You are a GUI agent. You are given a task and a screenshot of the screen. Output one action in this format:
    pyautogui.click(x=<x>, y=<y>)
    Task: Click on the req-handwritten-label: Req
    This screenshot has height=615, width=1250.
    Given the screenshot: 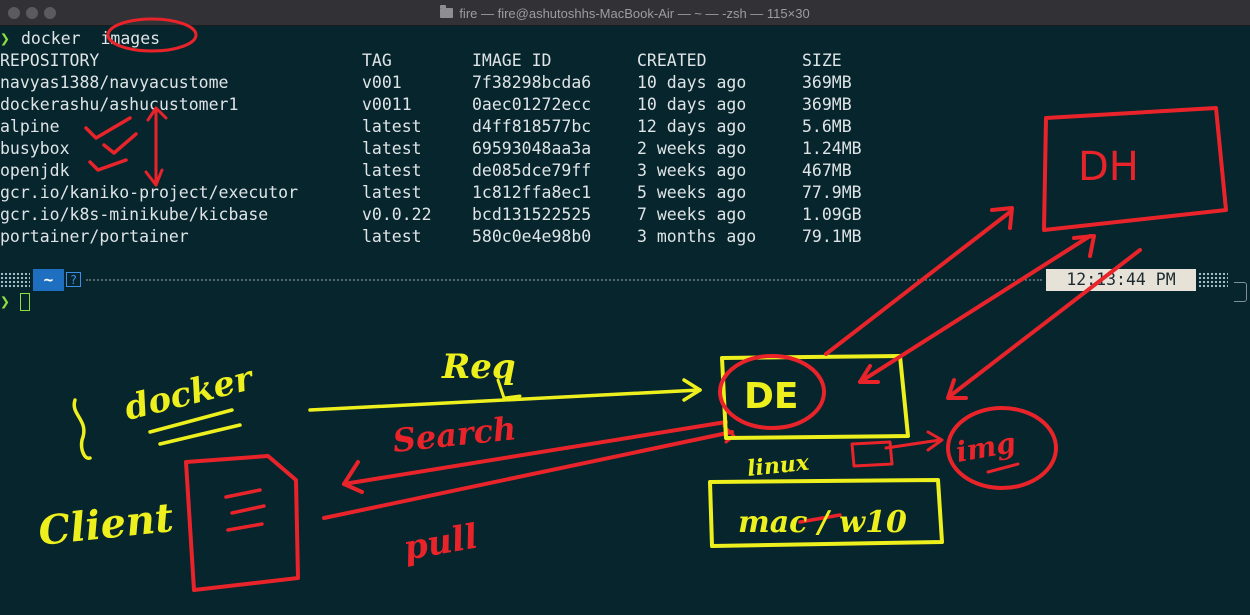 What is the action you would take?
    pyautogui.click(x=478, y=367)
    